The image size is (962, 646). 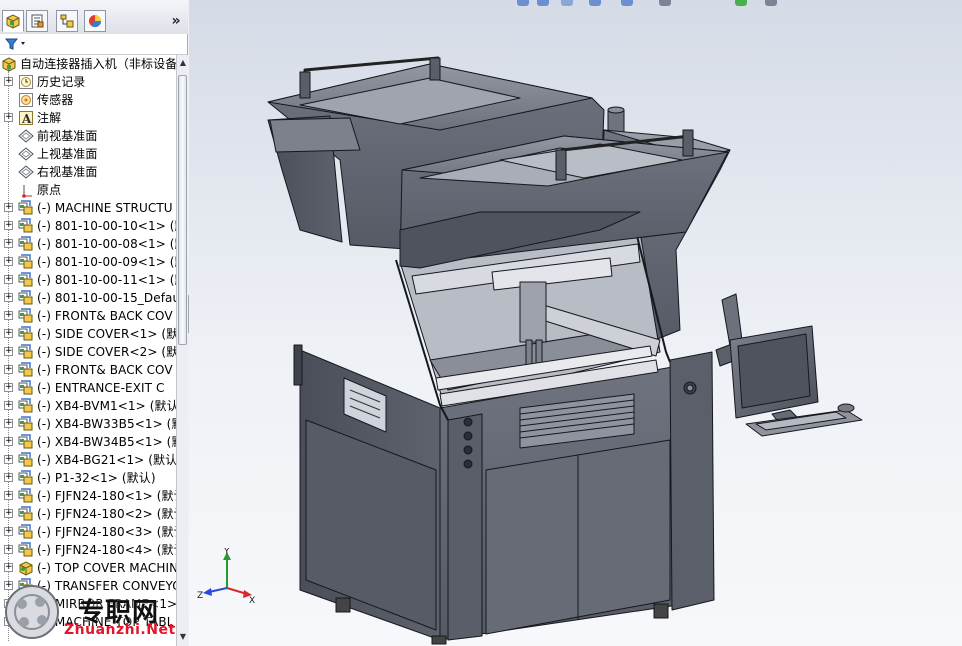 What do you see at coordinates (88, 100) in the screenshot?
I see `tree-item: 传感器` at bounding box center [88, 100].